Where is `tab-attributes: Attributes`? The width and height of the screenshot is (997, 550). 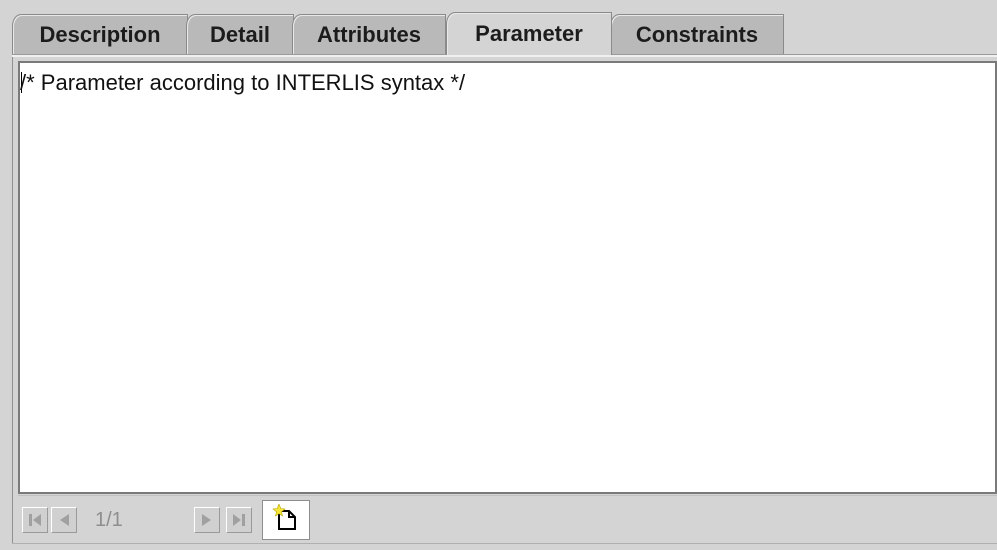 tab-attributes: Attributes is located at coordinates (369, 34).